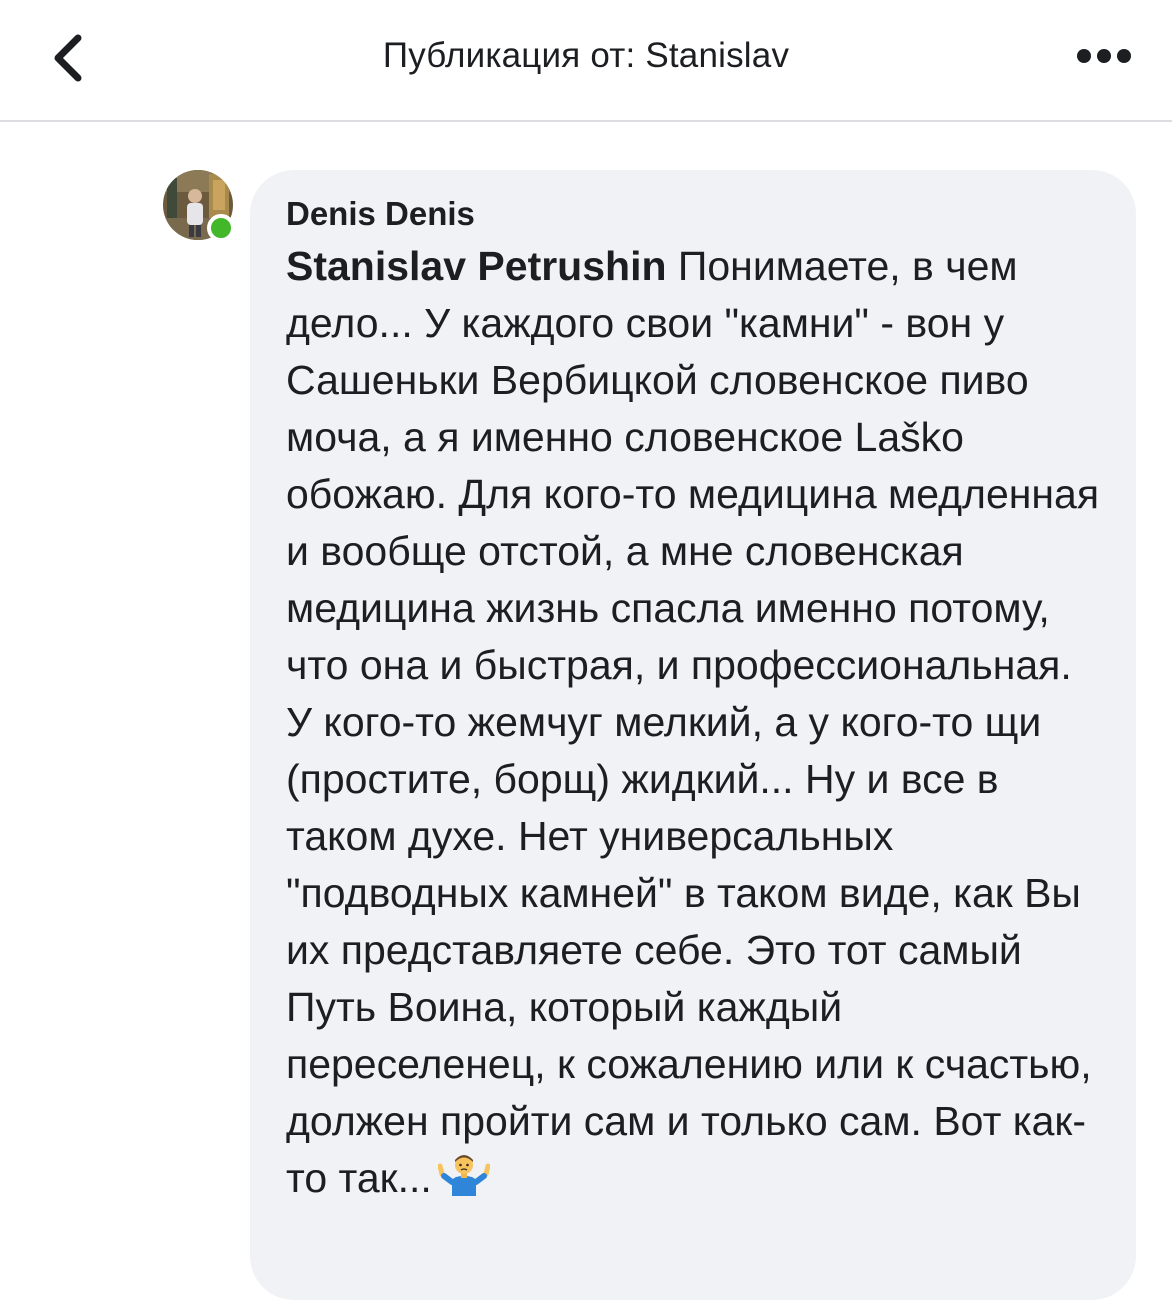  I want to click on chevron-left-icon, so click(68, 58).